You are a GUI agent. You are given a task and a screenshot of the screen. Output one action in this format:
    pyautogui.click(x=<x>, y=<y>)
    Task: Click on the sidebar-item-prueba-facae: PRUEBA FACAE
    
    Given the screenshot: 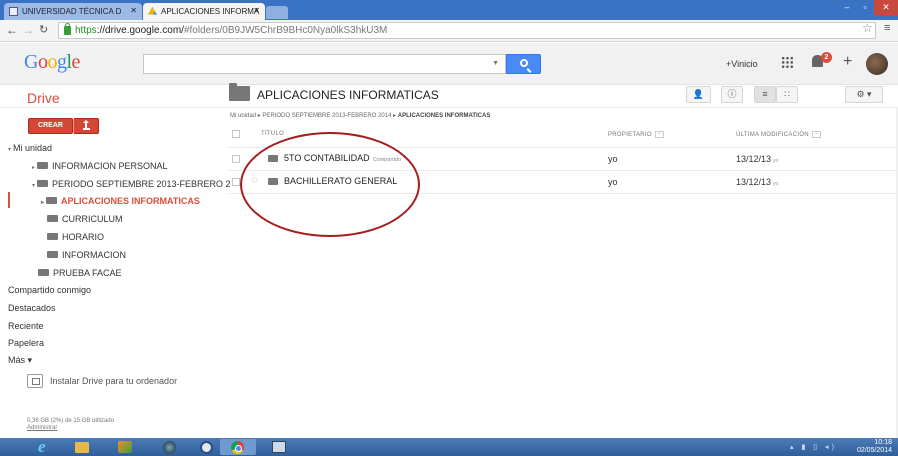 What is the action you would take?
    pyautogui.click(x=80, y=273)
    